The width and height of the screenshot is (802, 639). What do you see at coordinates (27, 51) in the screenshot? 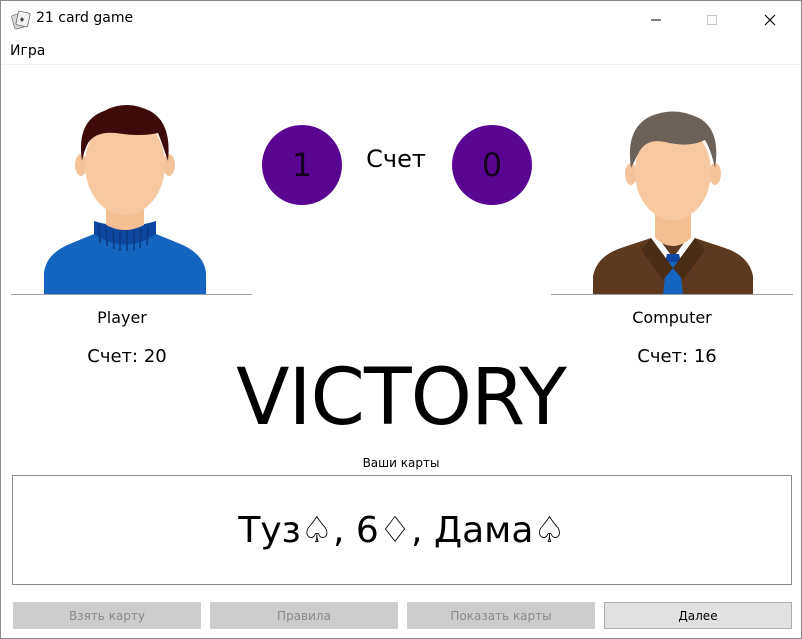
I see `menu-item-game: Игра` at bounding box center [27, 51].